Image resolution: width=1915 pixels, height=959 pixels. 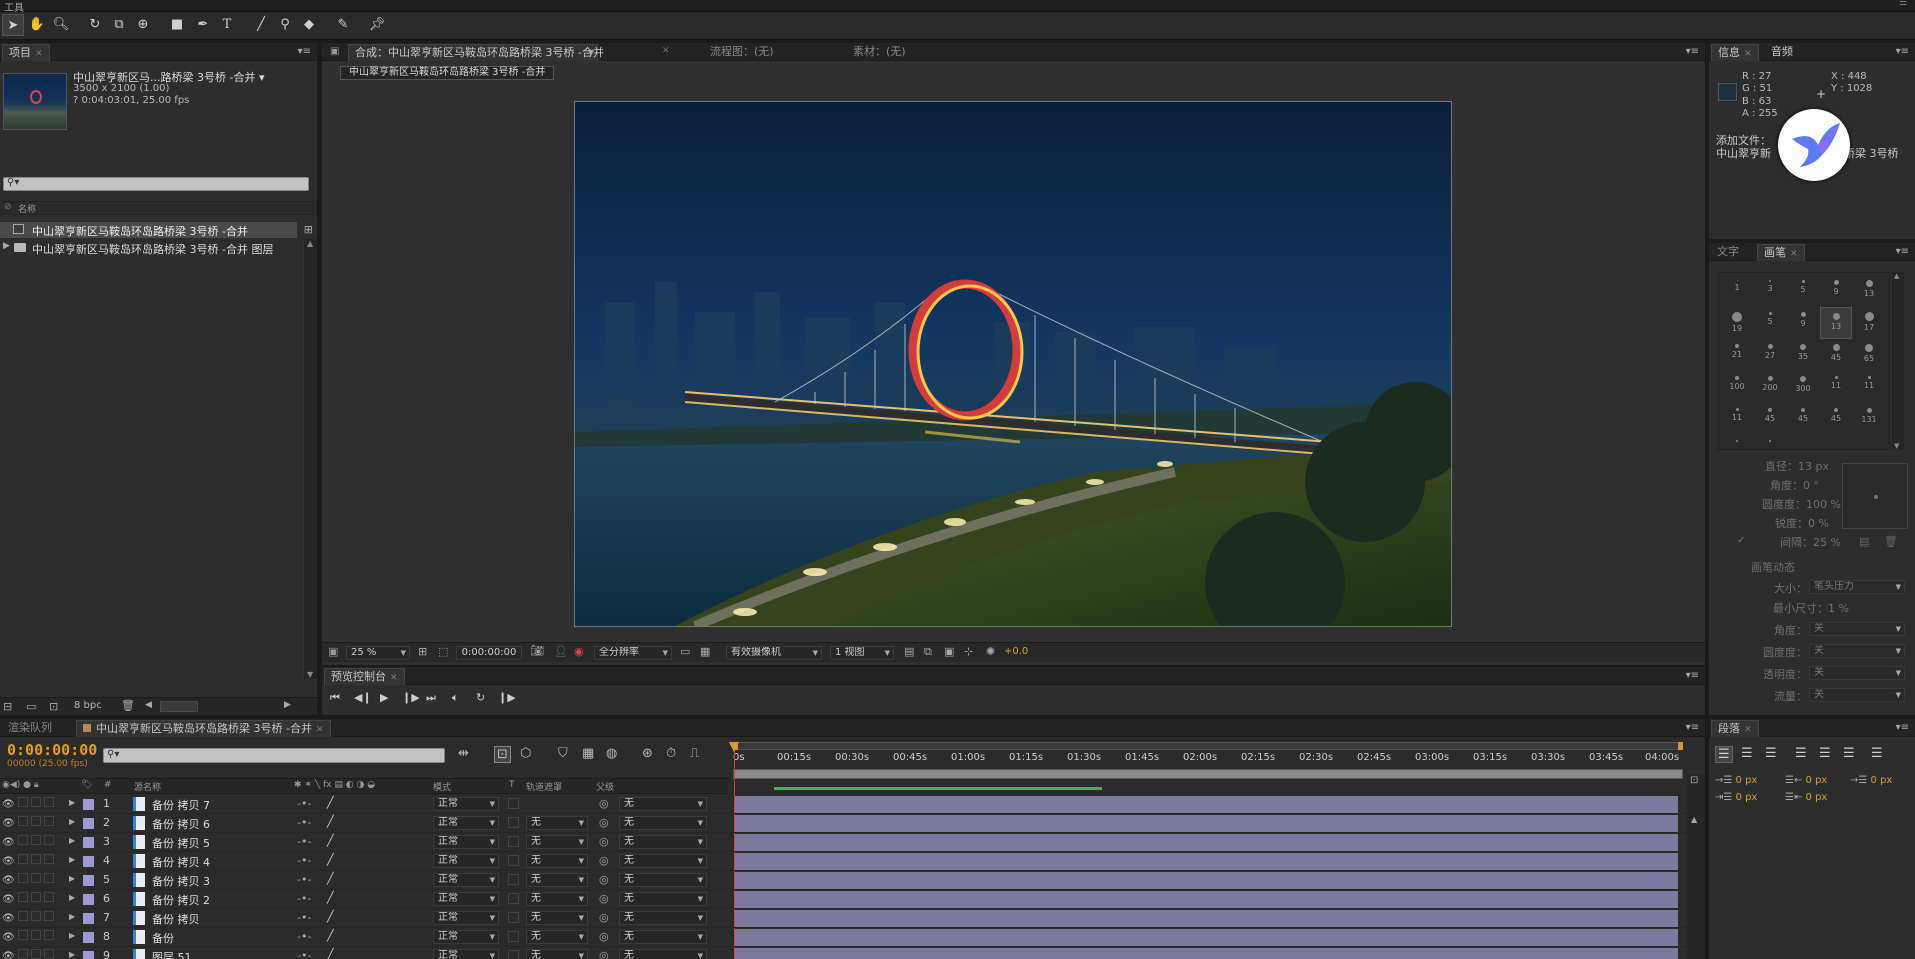 I want to click on tab-composition: 合成：中山翠亨新区马鞍岛环岛路桥梁 3号桥 -合并 ▼, so click(x=476, y=52).